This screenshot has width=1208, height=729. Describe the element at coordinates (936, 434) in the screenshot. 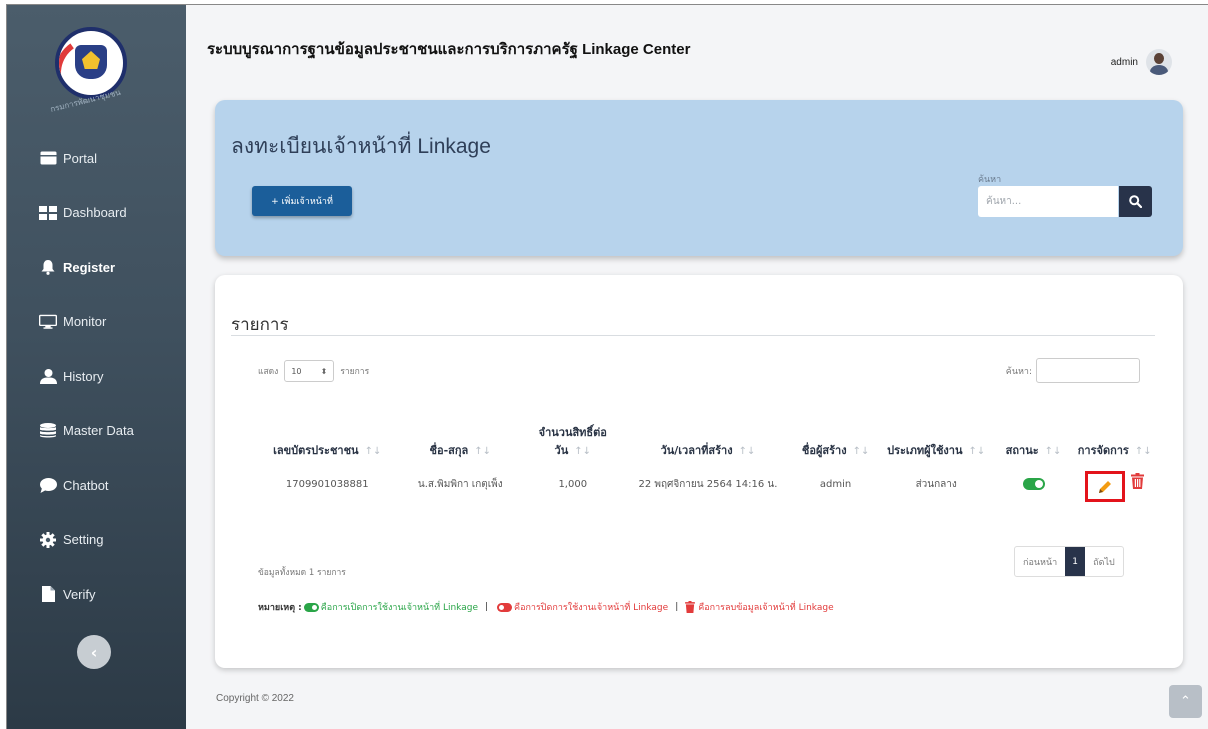

I see `column-header-user-type: ประเภทผู้ใช้งาน ↑↓` at that location.